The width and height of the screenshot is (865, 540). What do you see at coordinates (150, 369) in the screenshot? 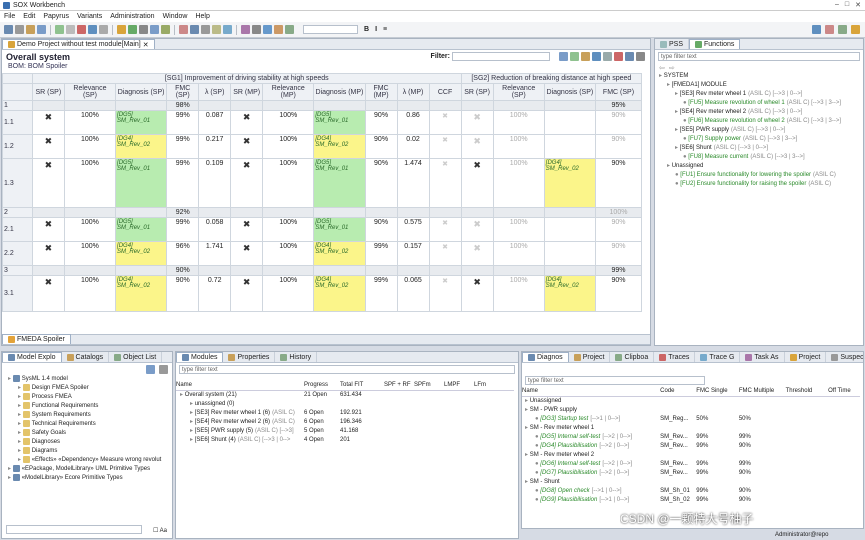
I see `link-icon` at bounding box center [150, 369].